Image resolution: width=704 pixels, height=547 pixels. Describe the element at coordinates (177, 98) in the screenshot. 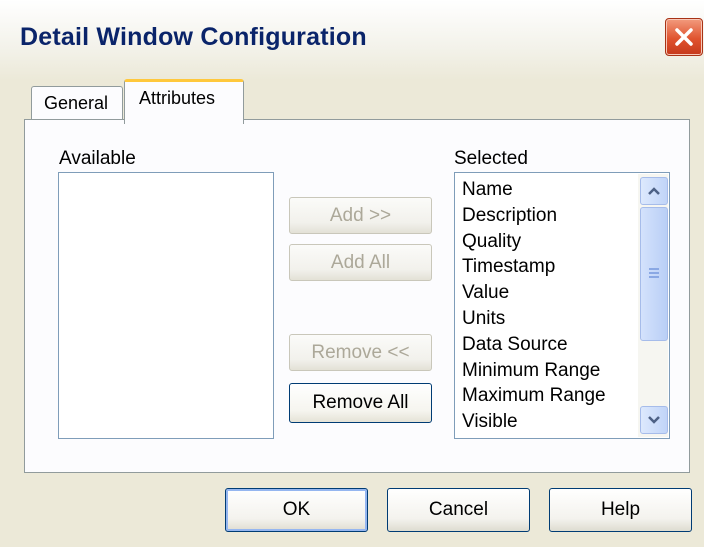

I see `tab-attributes-label: Attributes` at that location.